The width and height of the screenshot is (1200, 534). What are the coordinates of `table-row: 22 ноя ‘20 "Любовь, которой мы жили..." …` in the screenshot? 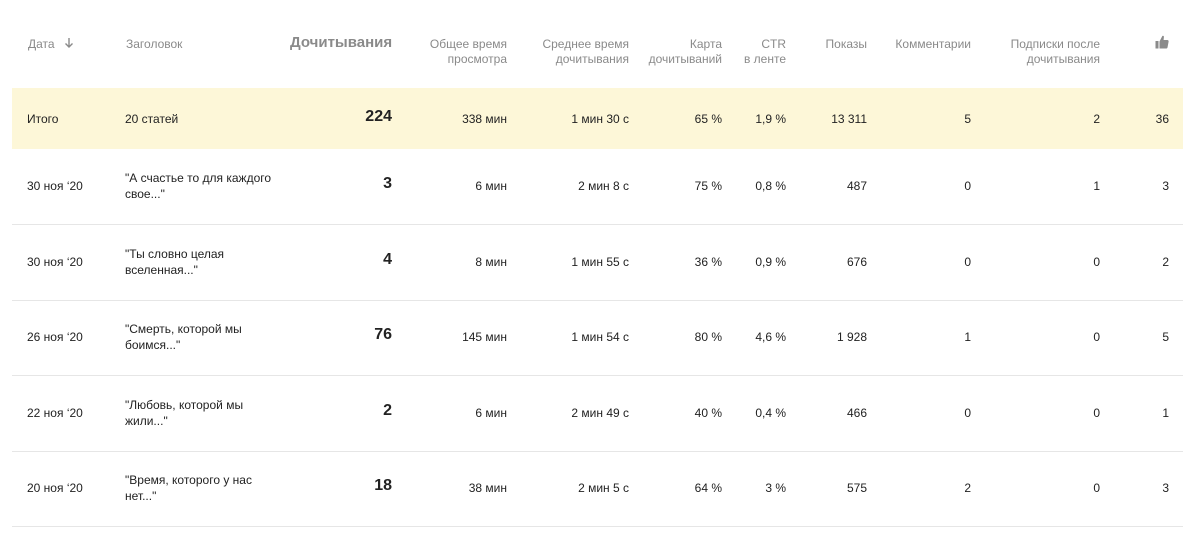 It's located at (597, 414).